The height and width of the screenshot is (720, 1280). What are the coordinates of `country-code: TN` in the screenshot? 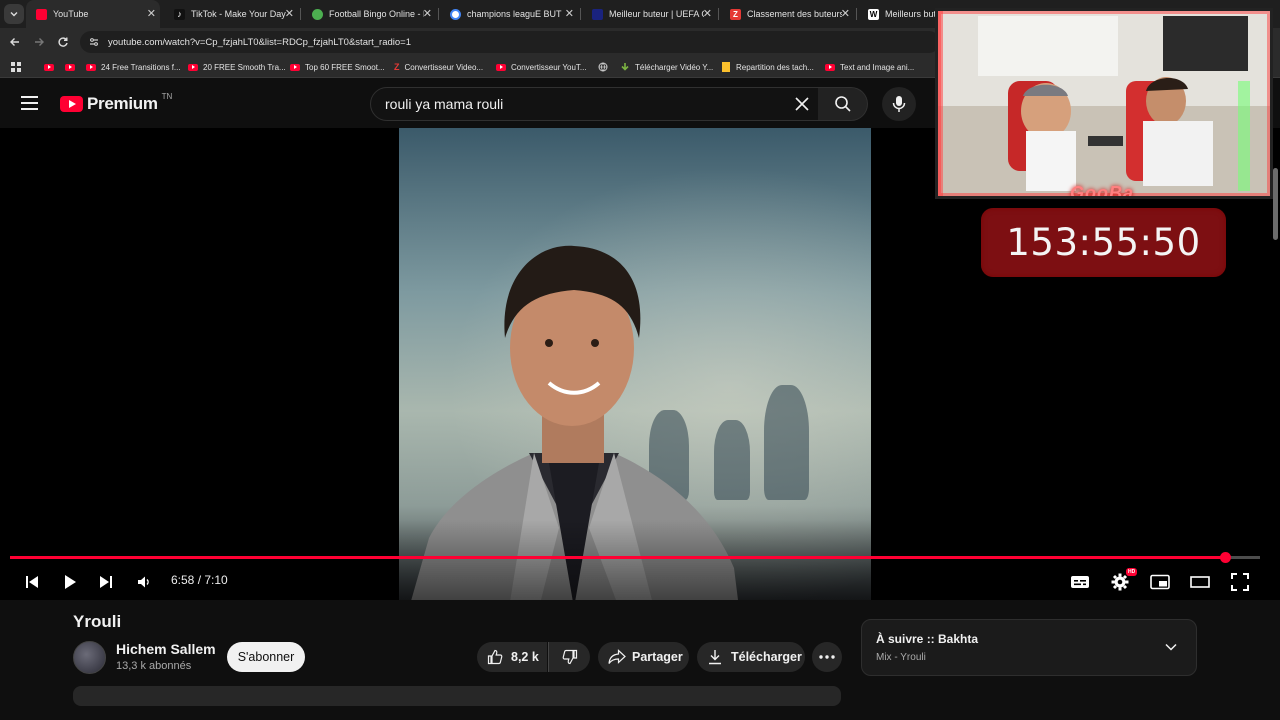 It's located at (167, 96).